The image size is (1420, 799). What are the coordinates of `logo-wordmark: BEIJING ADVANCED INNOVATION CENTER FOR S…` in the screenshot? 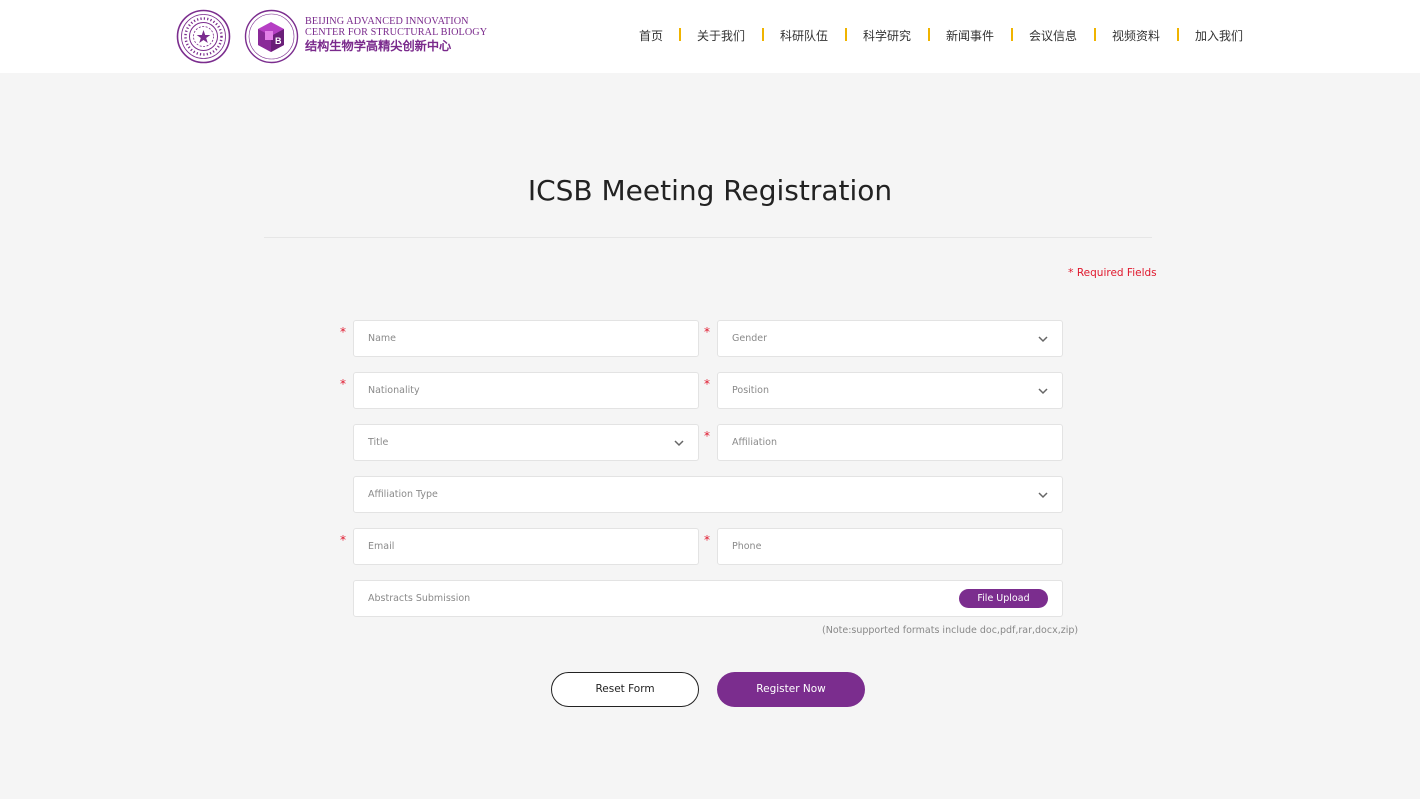 It's located at (396, 35).